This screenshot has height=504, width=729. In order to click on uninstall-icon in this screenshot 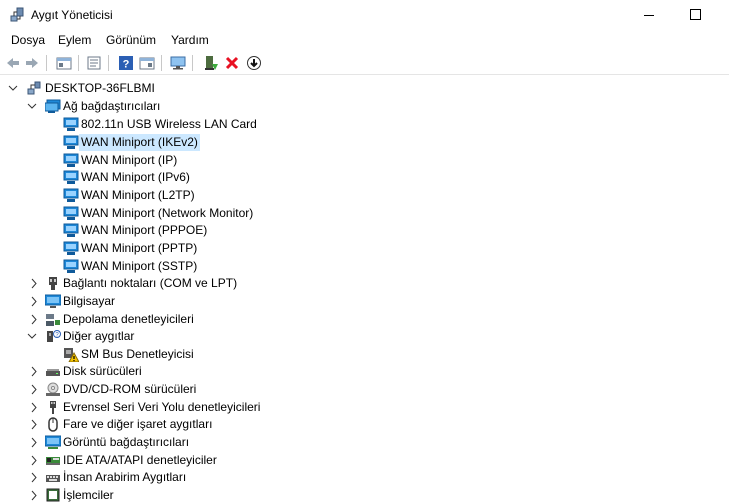, I will do `click(232, 63)`.